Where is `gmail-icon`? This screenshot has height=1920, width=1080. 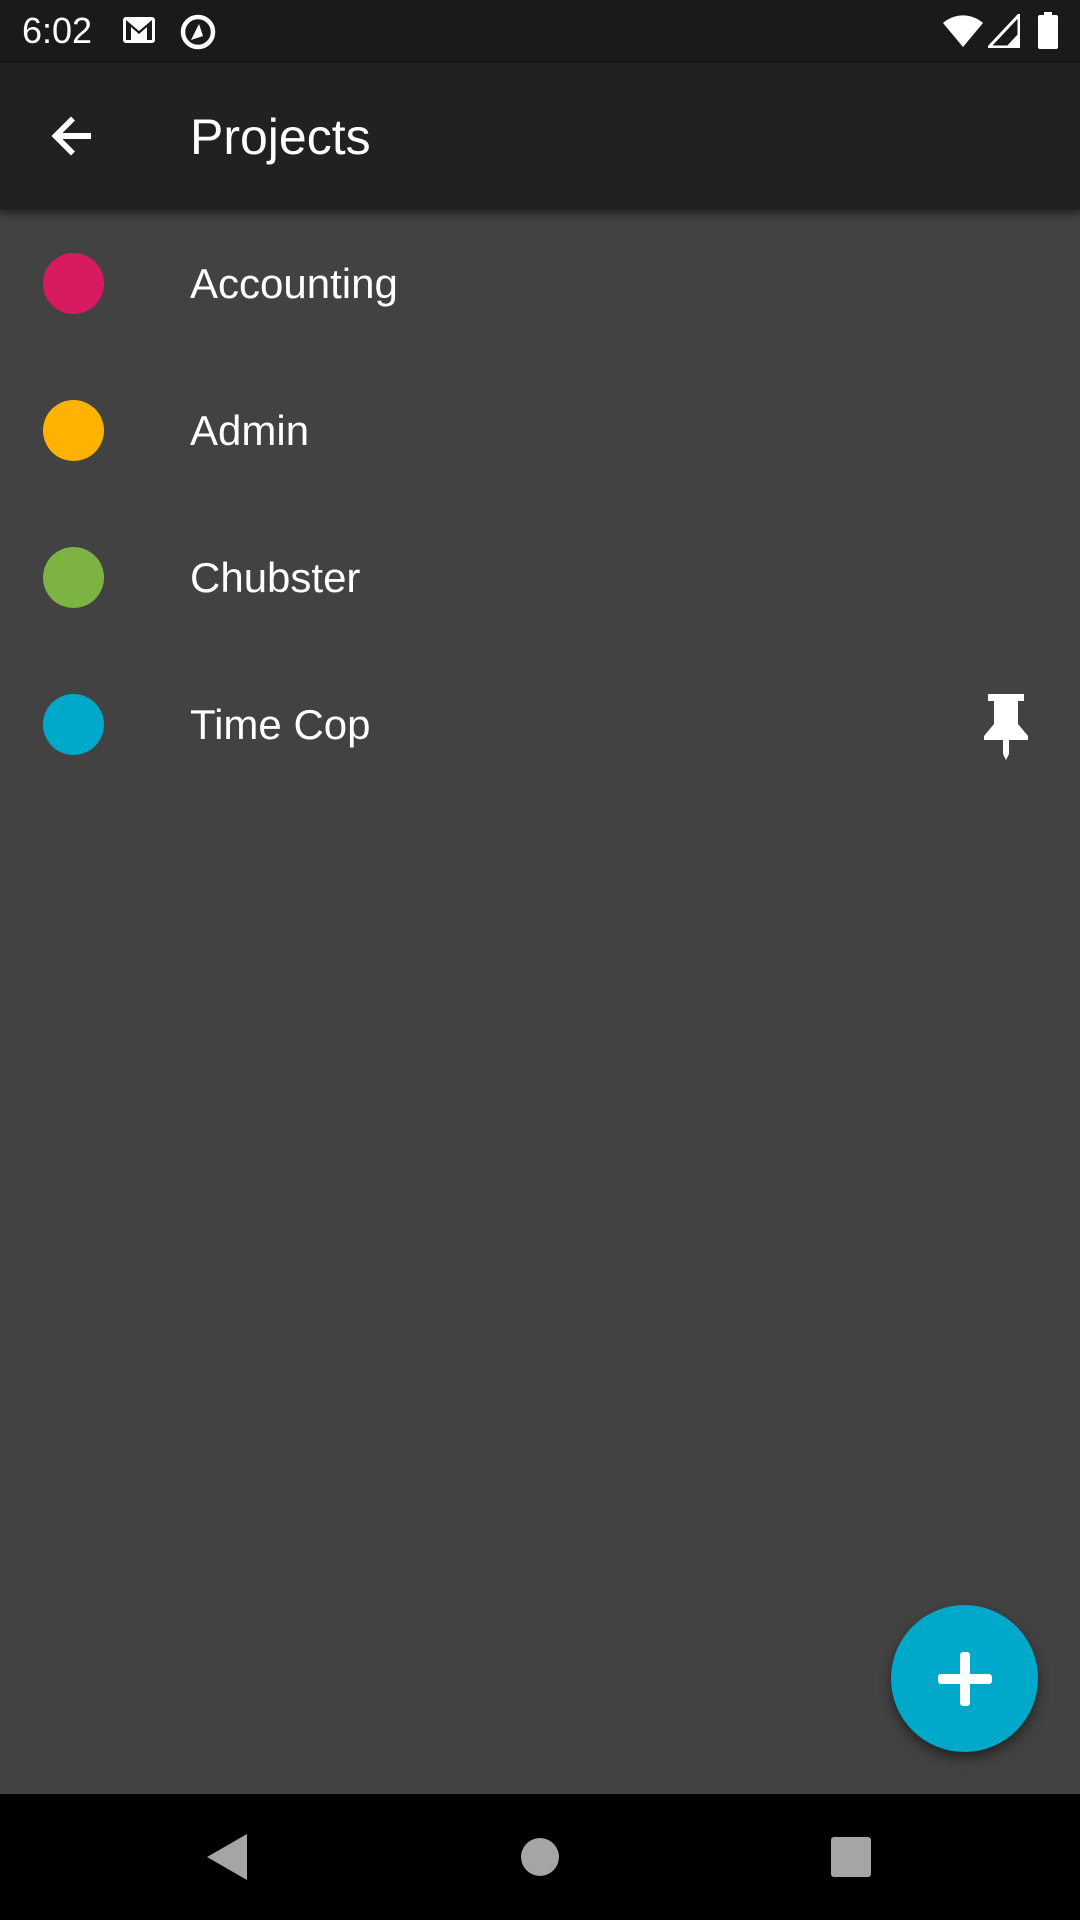 gmail-icon is located at coordinates (139, 30).